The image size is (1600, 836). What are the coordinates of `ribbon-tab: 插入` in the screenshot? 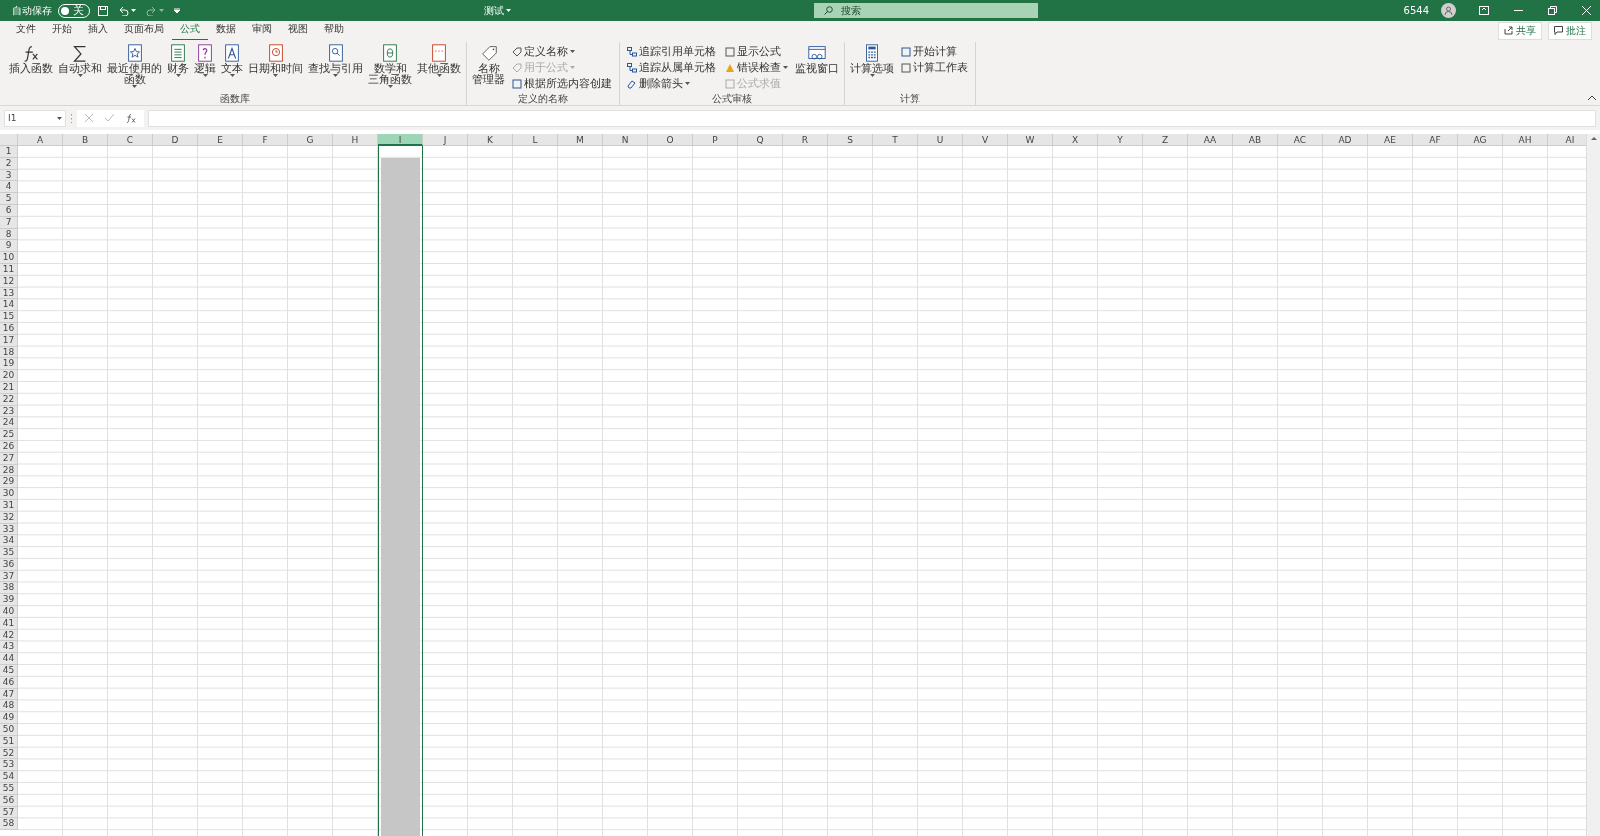 It's located at (98, 30).